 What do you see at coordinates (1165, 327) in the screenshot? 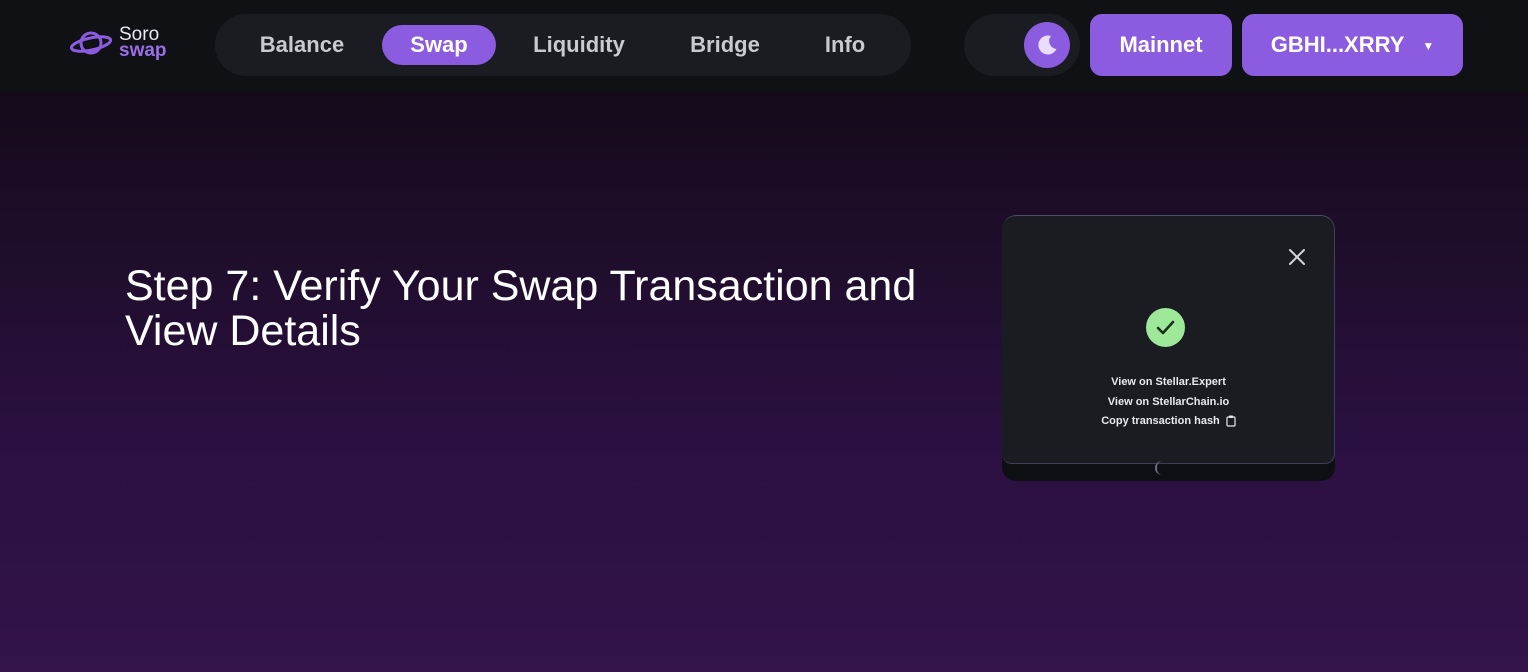
I see `check-icon` at bounding box center [1165, 327].